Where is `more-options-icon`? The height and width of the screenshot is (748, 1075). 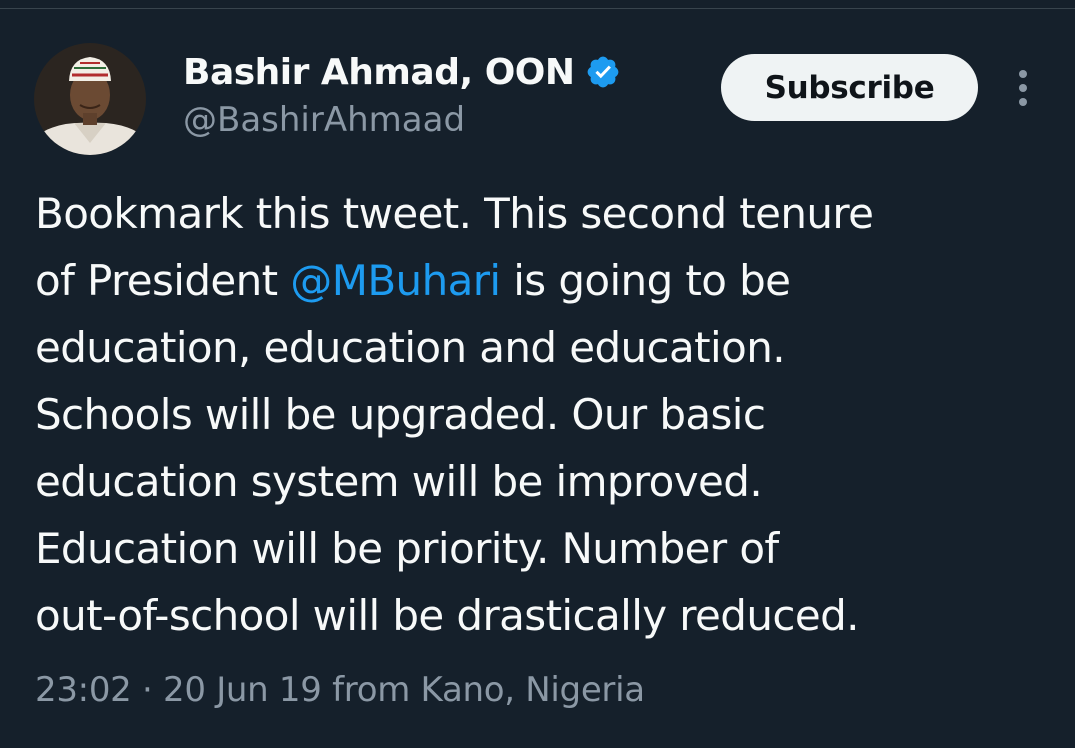 more-options-icon is located at coordinates (1023, 88).